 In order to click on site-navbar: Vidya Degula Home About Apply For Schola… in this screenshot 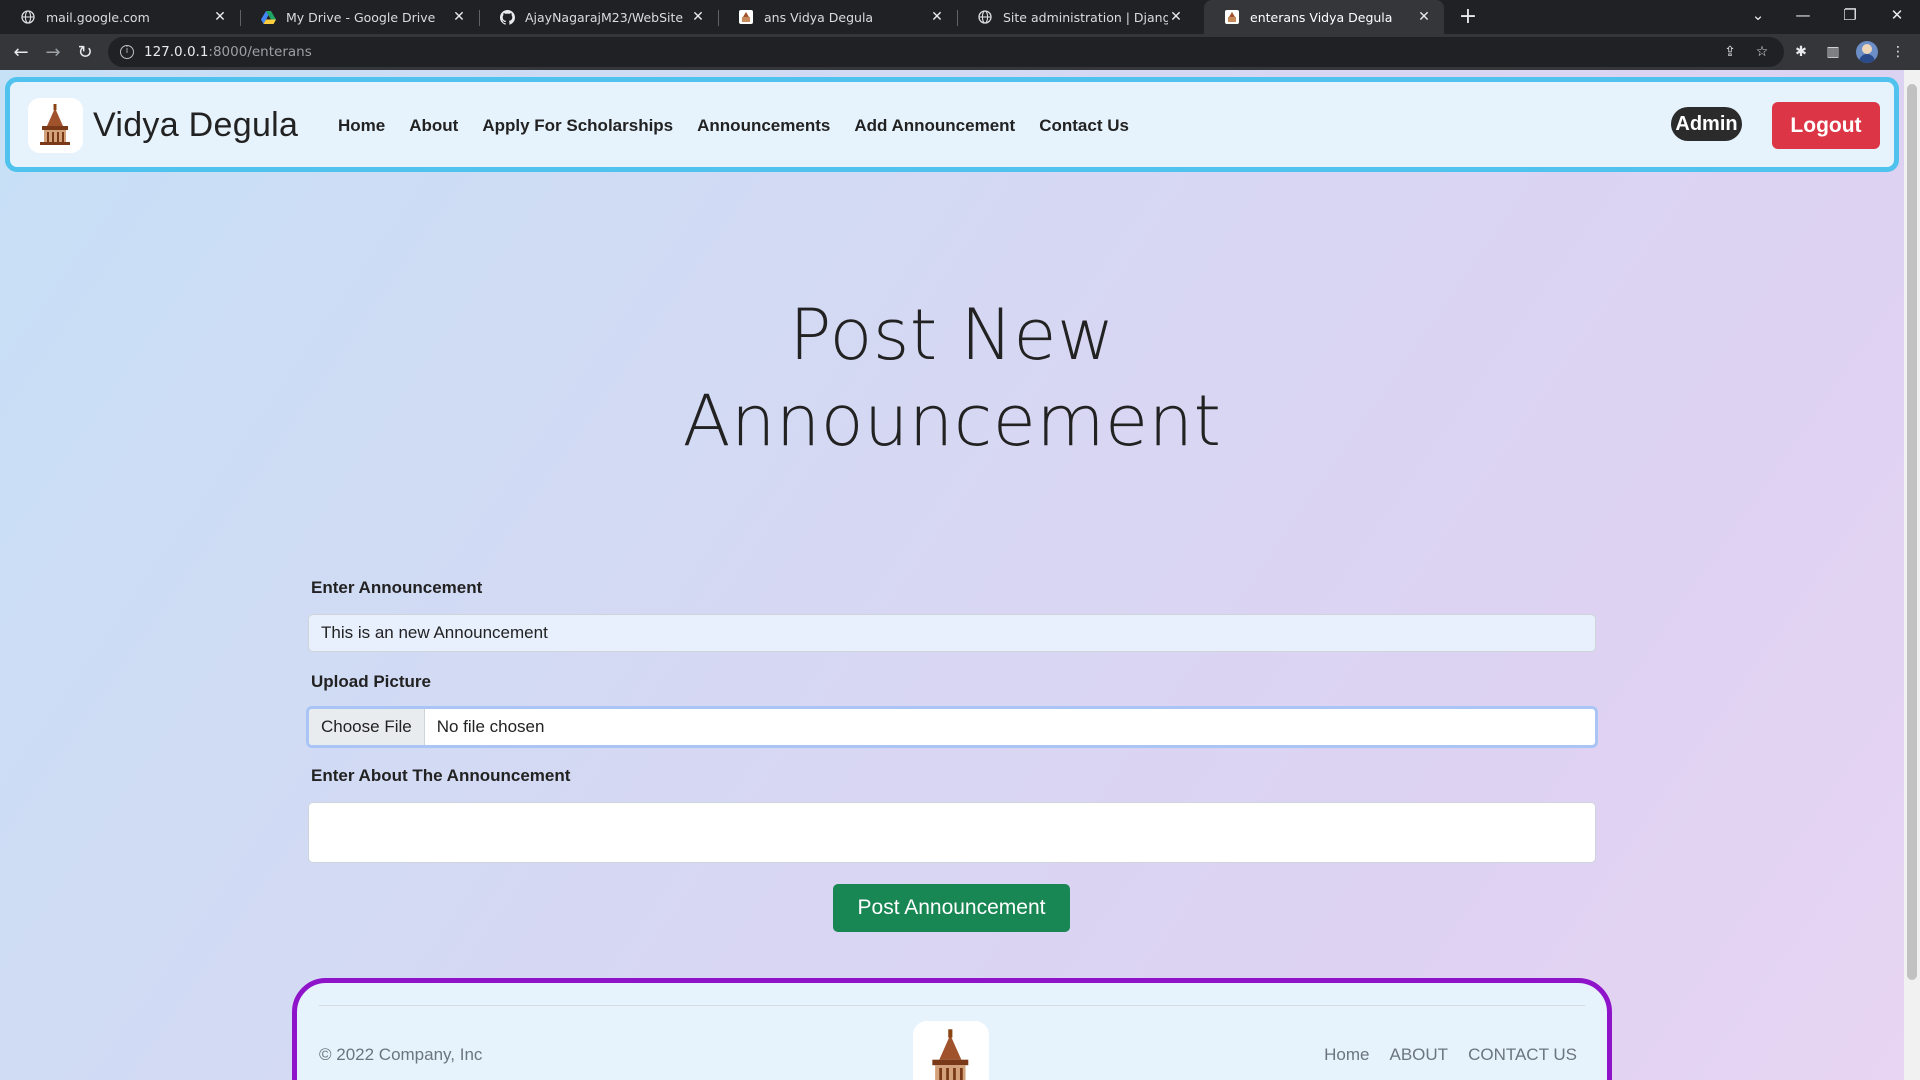, I will do `click(952, 124)`.